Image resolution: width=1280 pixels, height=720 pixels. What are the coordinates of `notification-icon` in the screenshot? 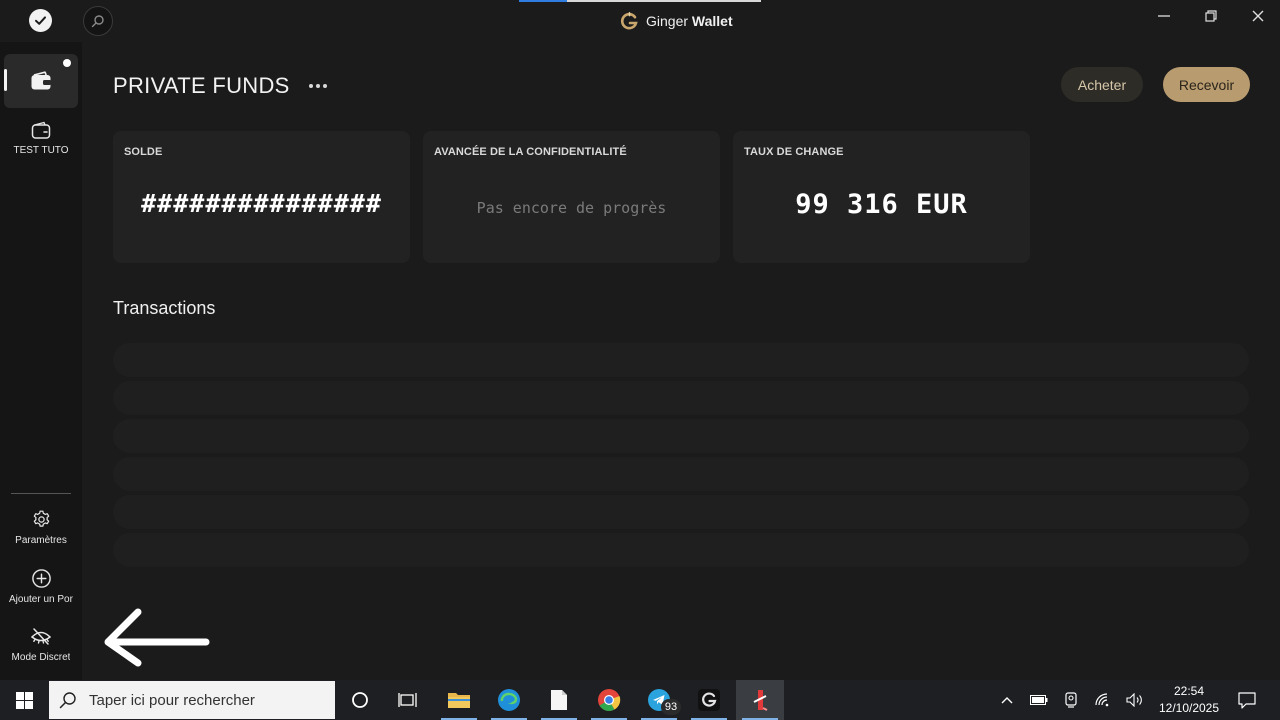 It's located at (1247, 700).